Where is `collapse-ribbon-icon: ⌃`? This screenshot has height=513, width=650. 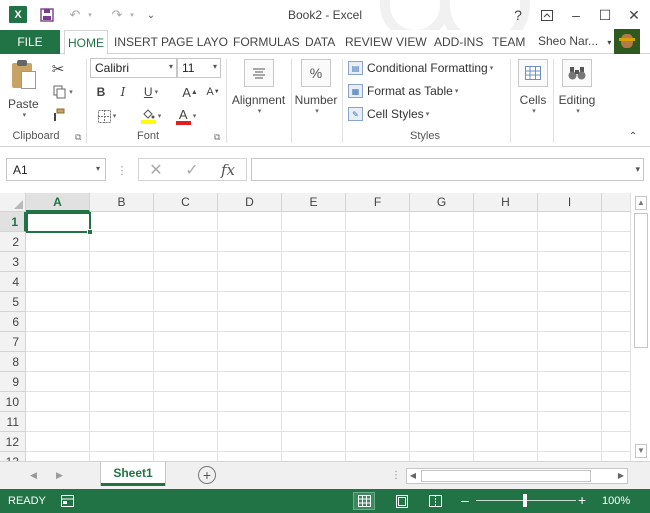 collapse-ribbon-icon: ⌃ is located at coordinates (633, 136).